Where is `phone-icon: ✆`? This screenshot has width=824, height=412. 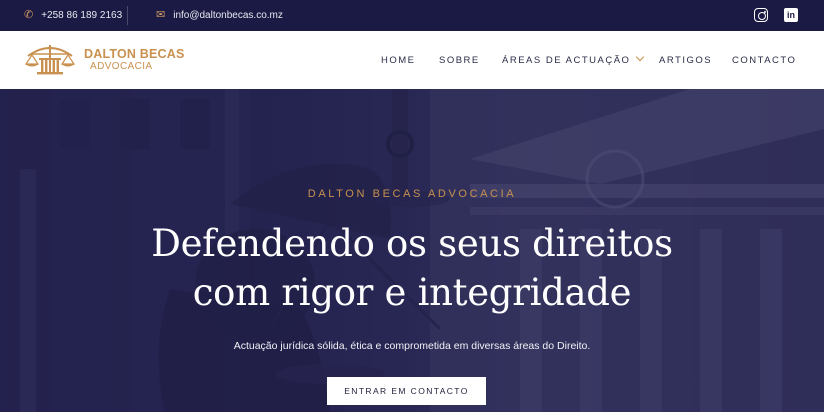
phone-icon: ✆ is located at coordinates (29, 15).